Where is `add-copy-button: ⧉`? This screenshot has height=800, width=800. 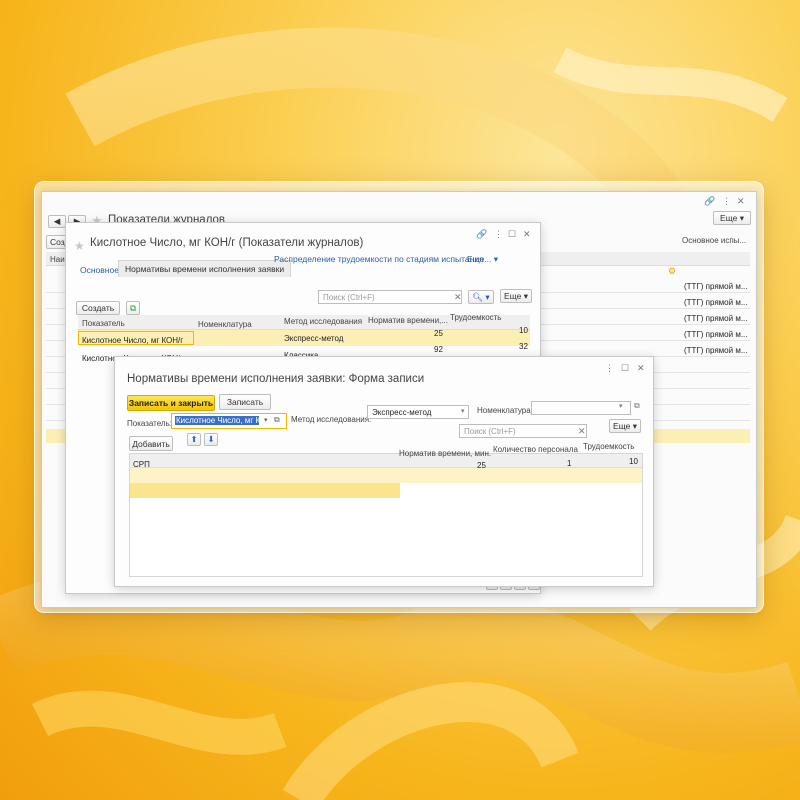
add-copy-button: ⧉ is located at coordinates (133, 308).